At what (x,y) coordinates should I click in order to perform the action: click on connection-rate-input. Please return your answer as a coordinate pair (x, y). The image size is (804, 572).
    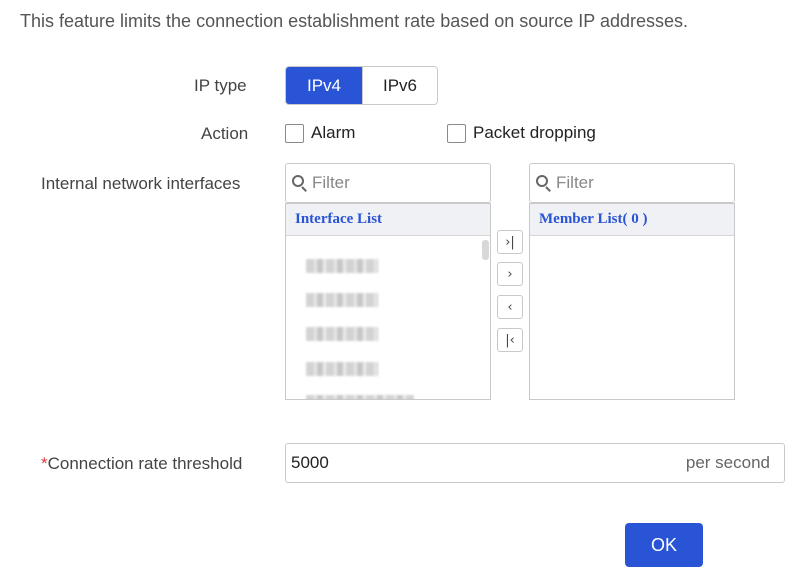
    Looking at the image, I should click on (488, 463).